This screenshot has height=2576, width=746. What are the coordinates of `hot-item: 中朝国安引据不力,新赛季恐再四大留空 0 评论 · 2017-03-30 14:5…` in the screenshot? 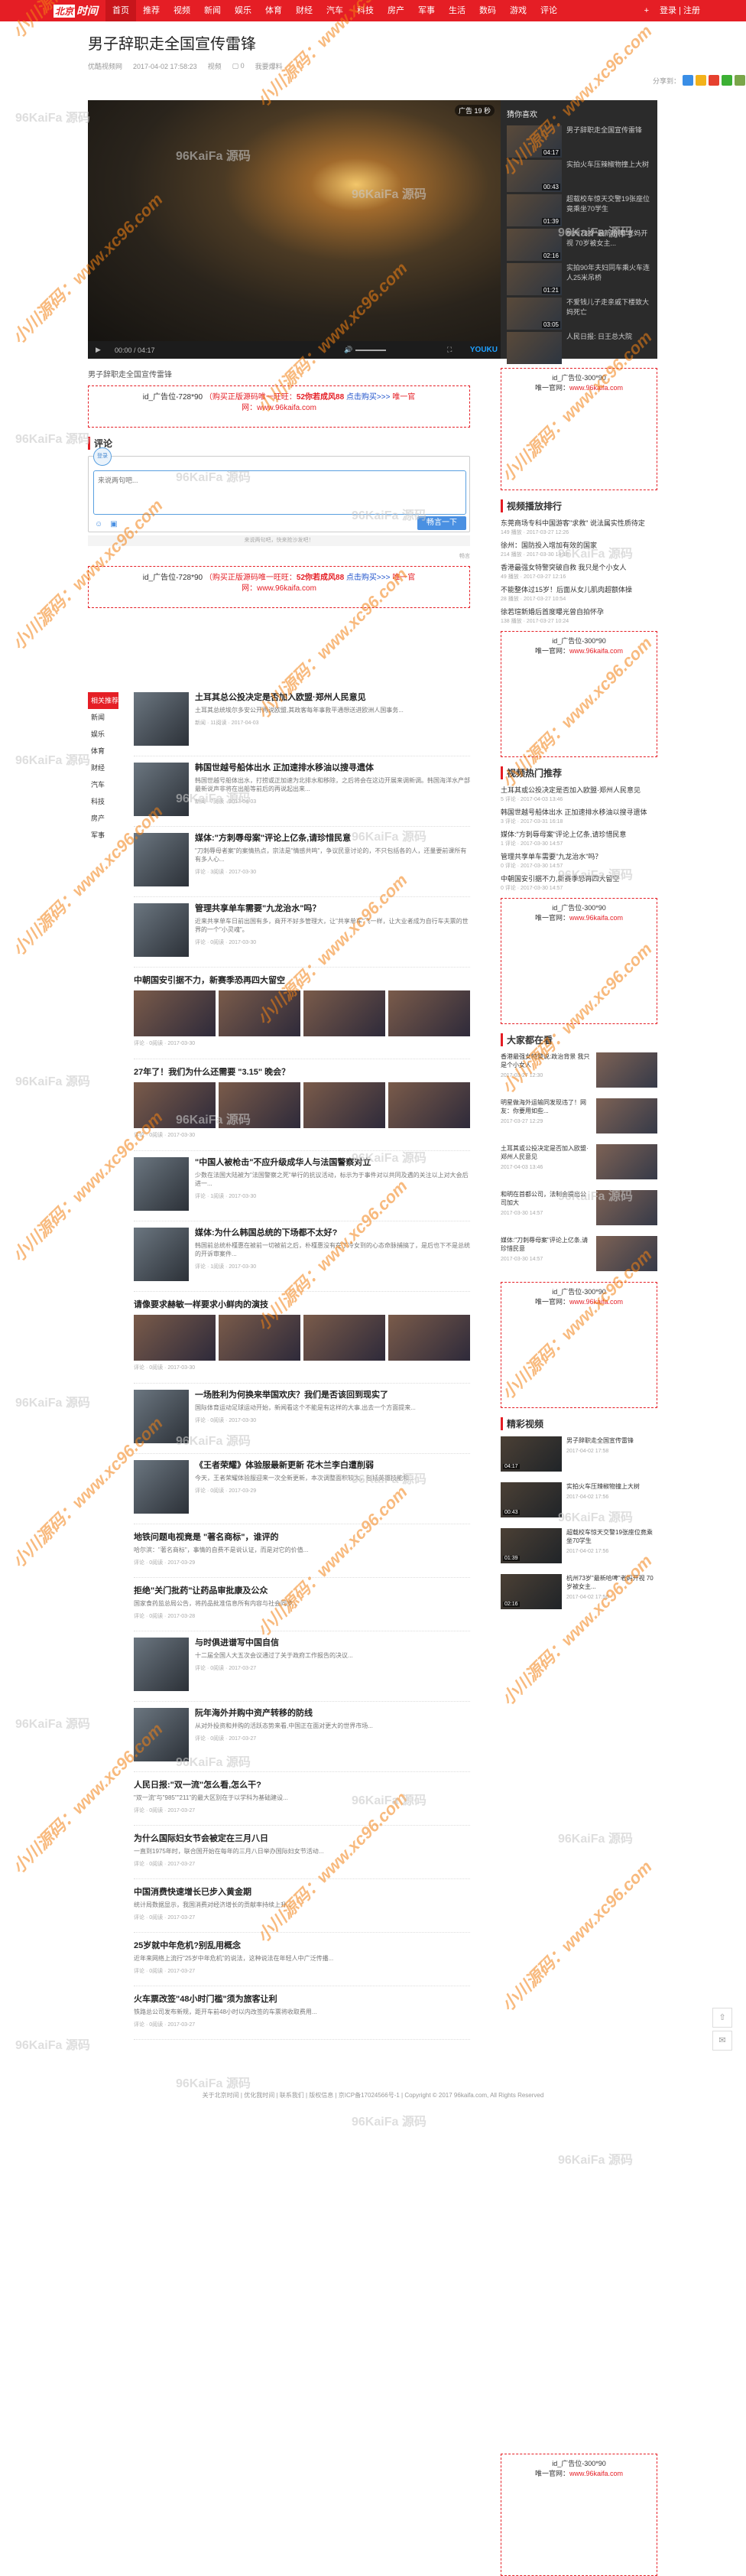 It's located at (579, 883).